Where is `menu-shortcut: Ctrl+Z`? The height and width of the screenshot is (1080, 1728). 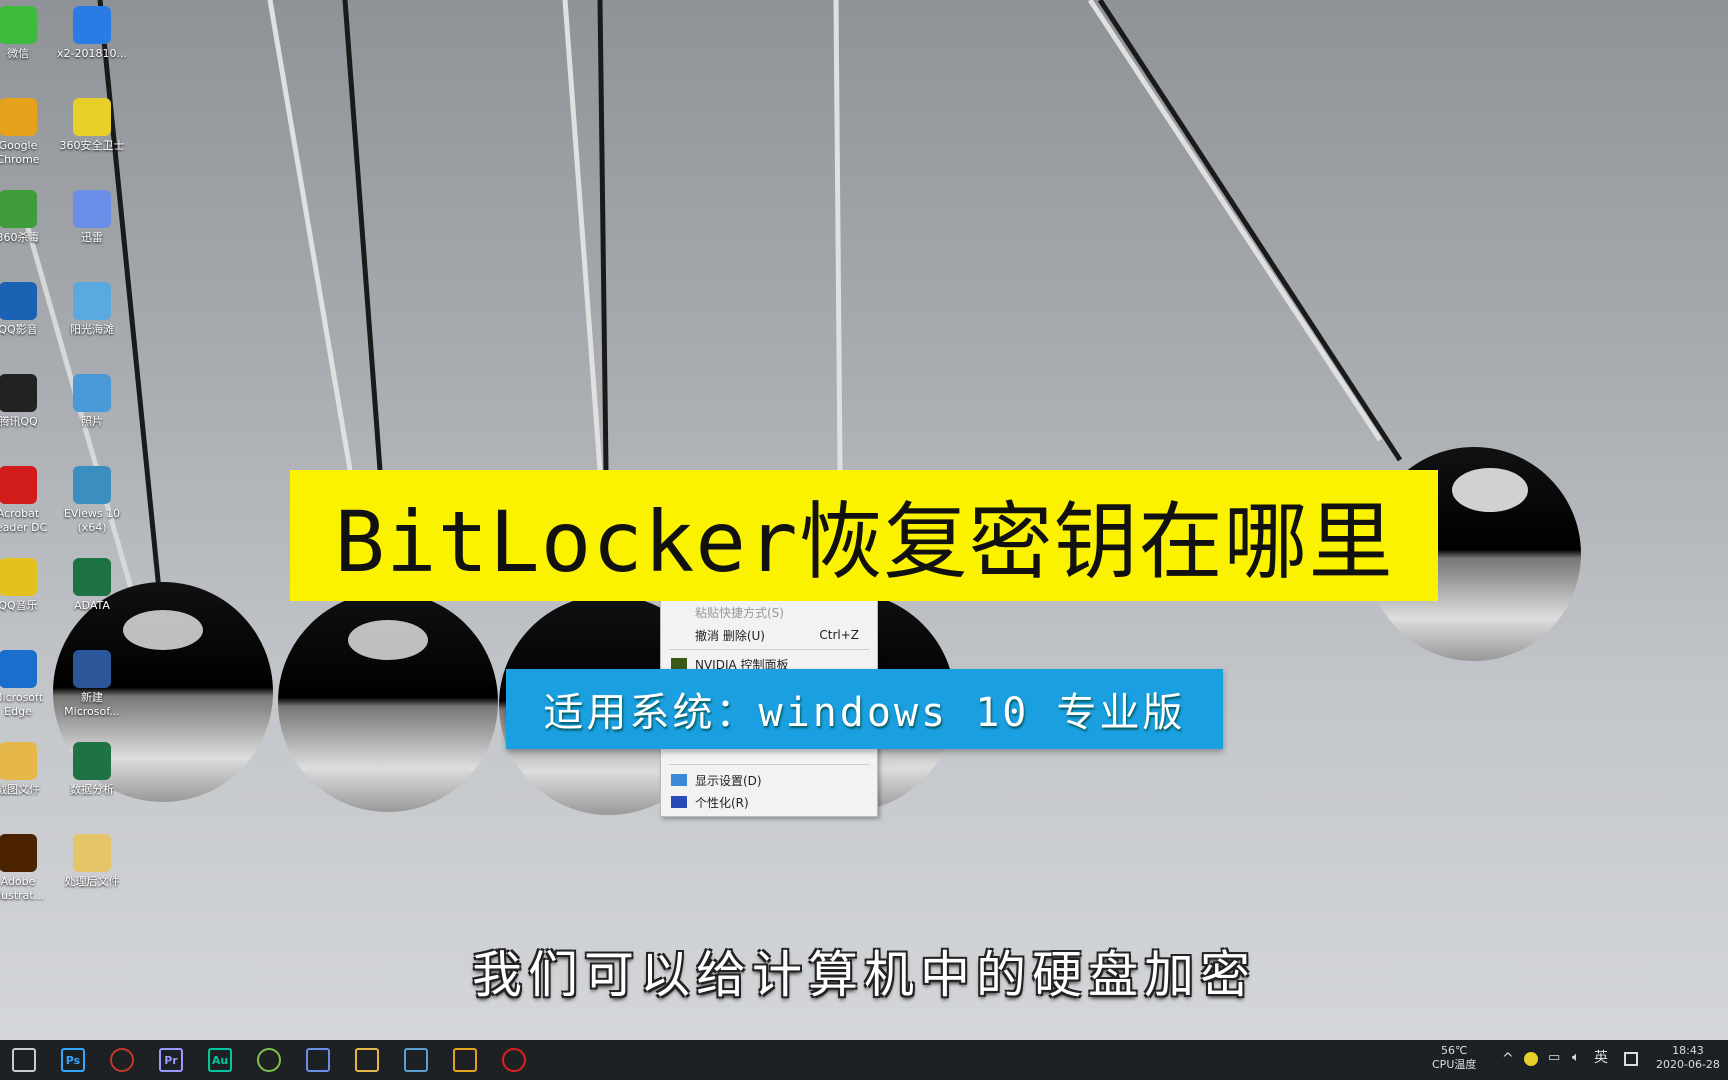
menu-shortcut: Ctrl+Z is located at coordinates (839, 635).